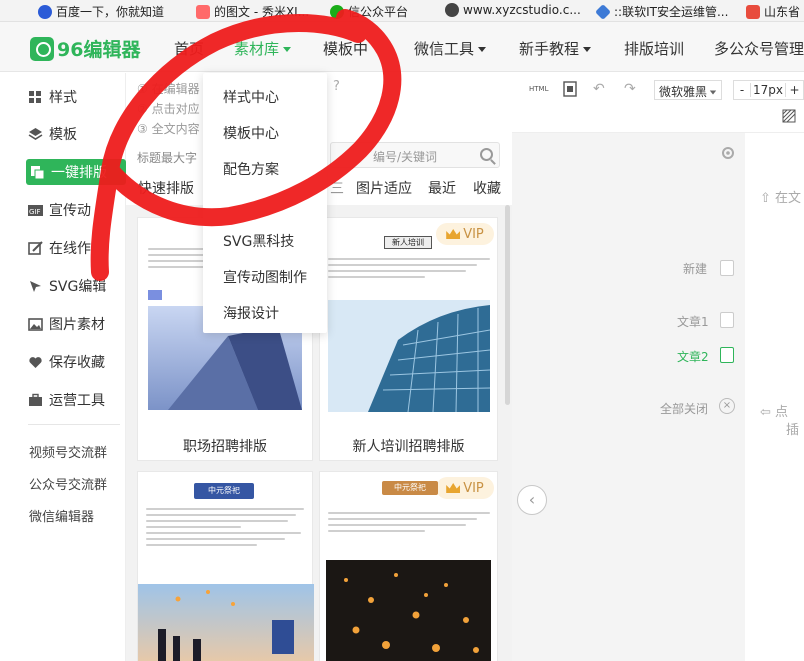 The width and height of the screenshot is (804, 661). What do you see at coordinates (727, 268) in the screenshot?
I see `new-document-icon` at bounding box center [727, 268].